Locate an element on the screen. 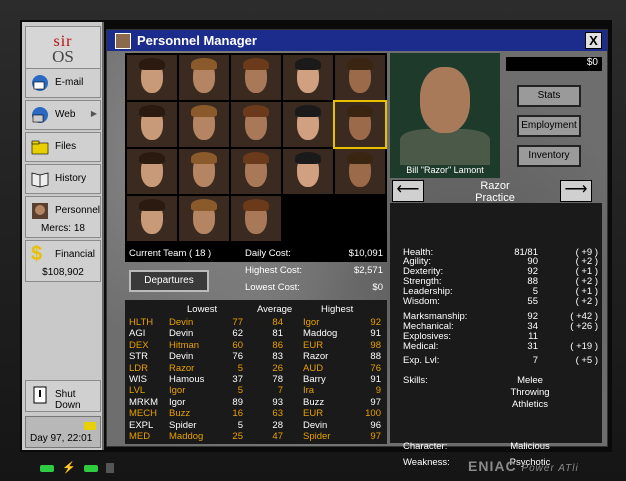  stat-bonus: ( +2 ) is located at coordinates (586, 301).